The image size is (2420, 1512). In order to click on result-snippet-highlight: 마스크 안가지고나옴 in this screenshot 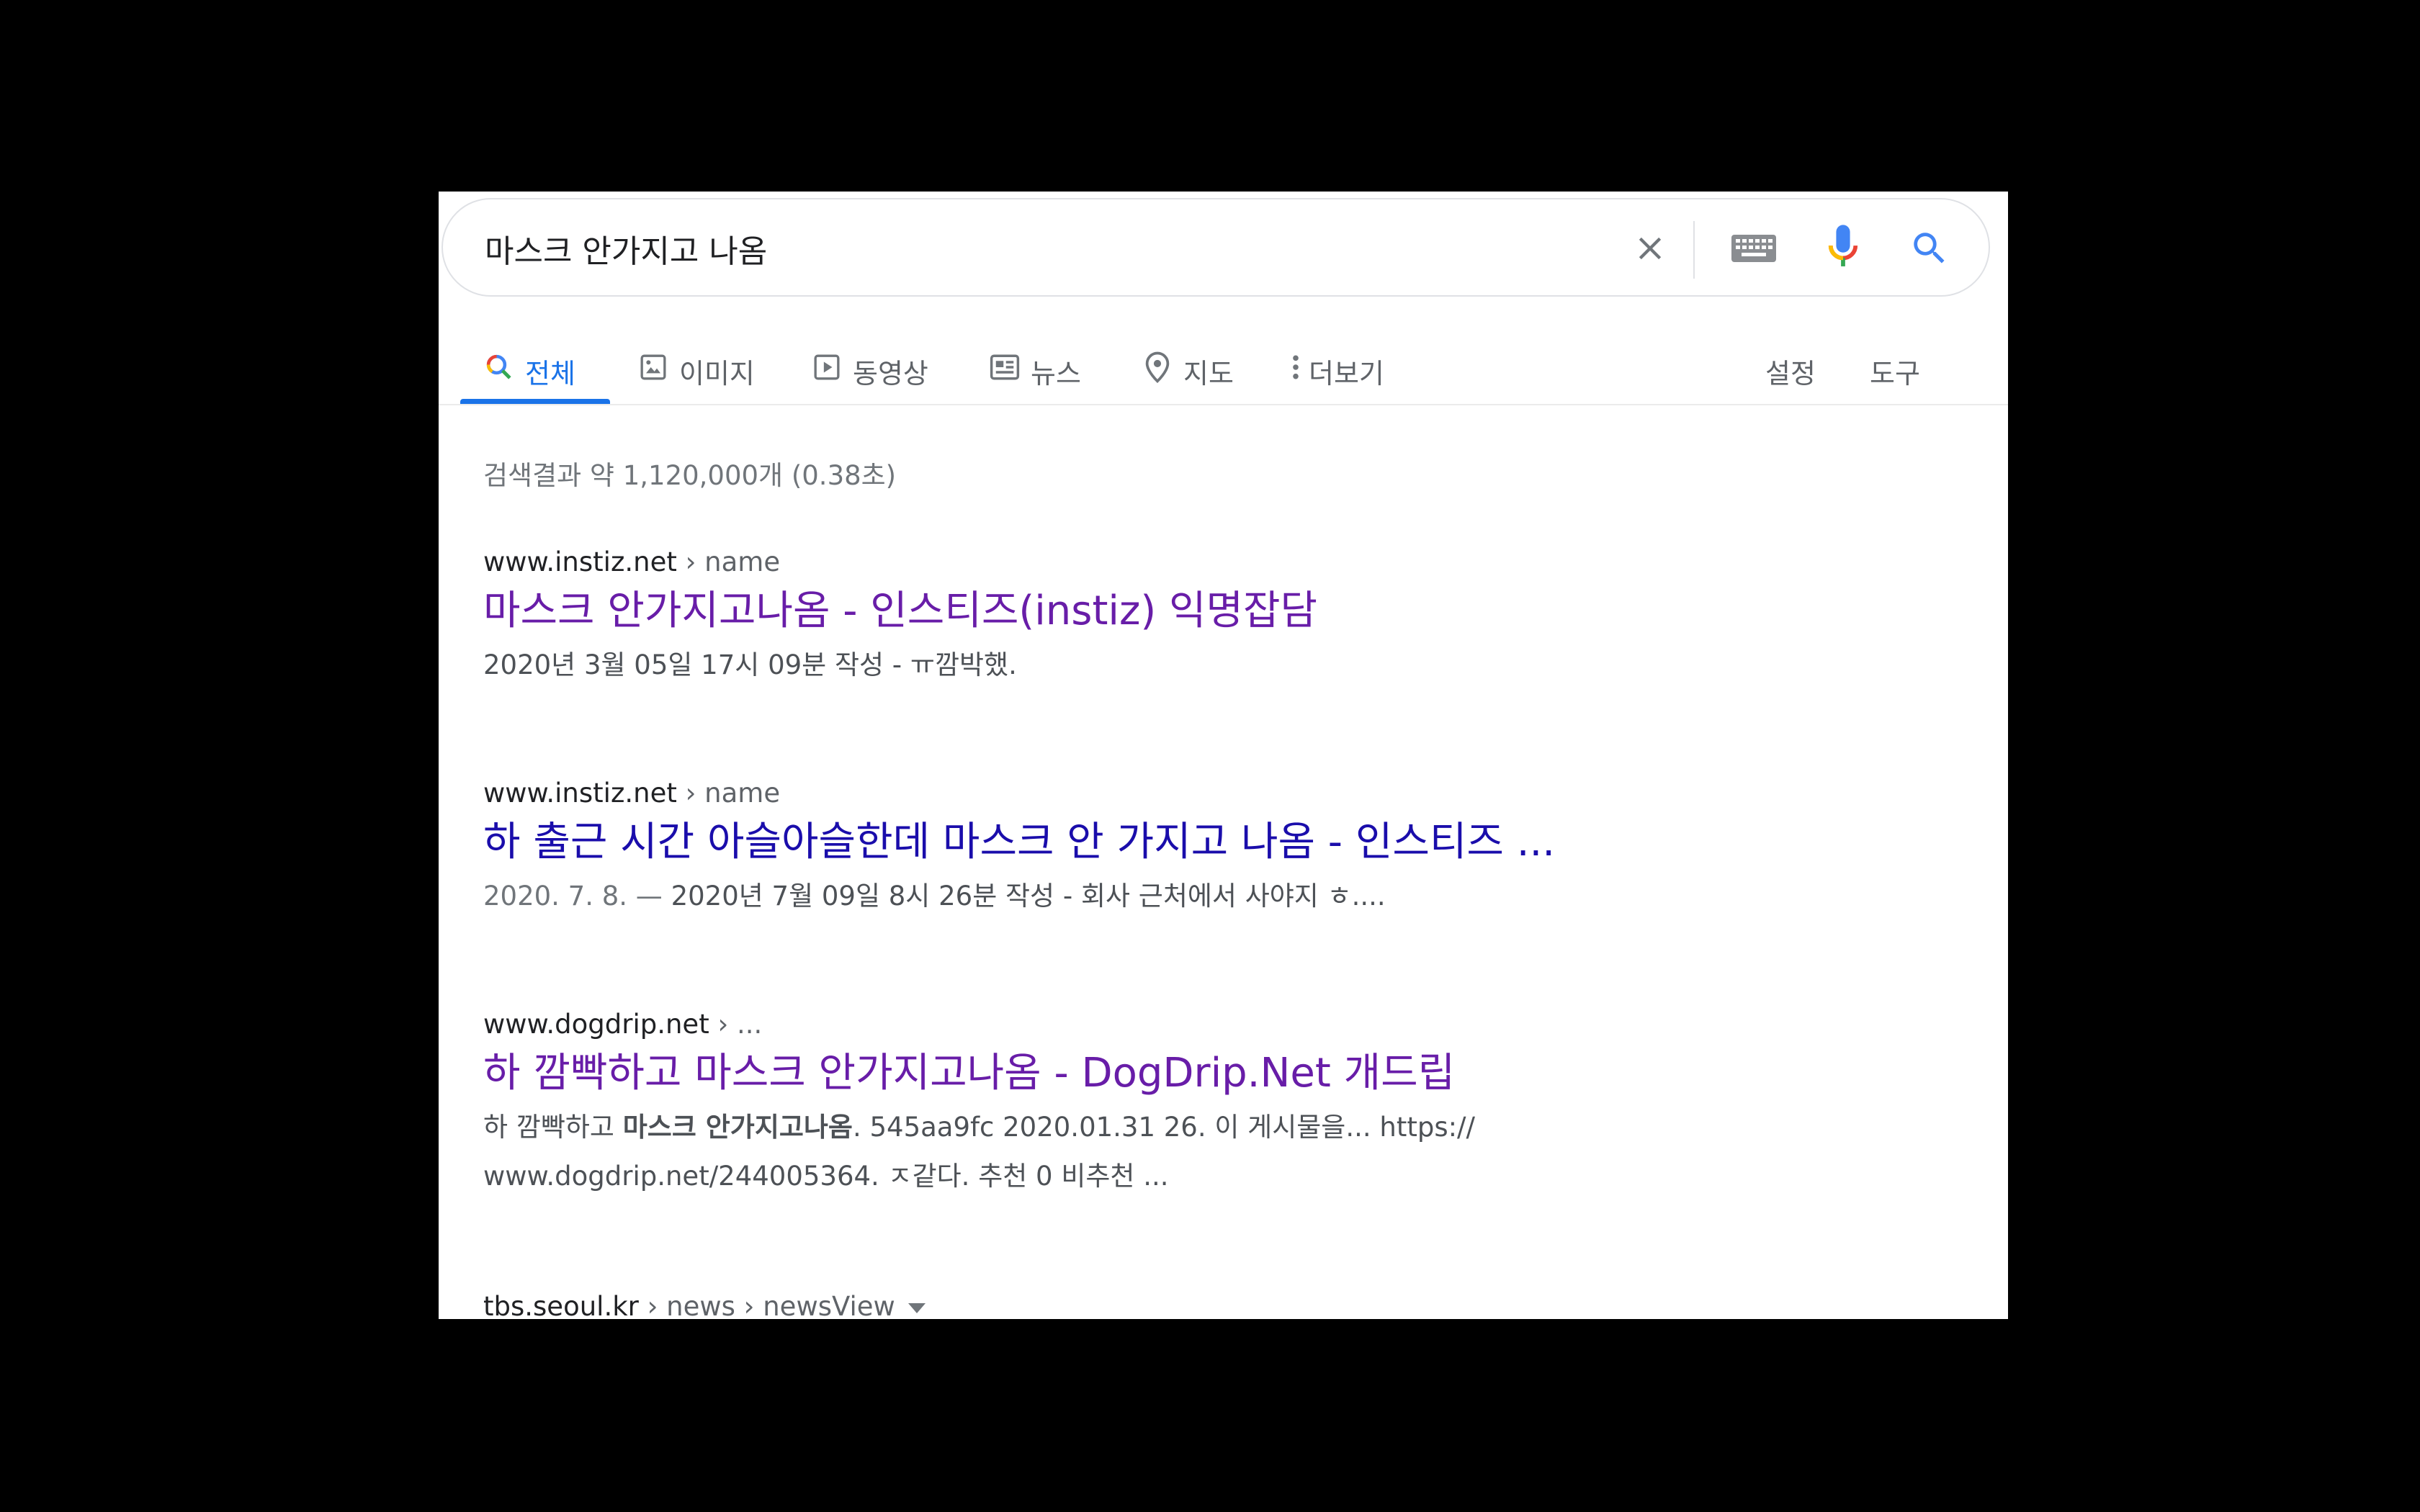, I will do `click(737, 1127)`.